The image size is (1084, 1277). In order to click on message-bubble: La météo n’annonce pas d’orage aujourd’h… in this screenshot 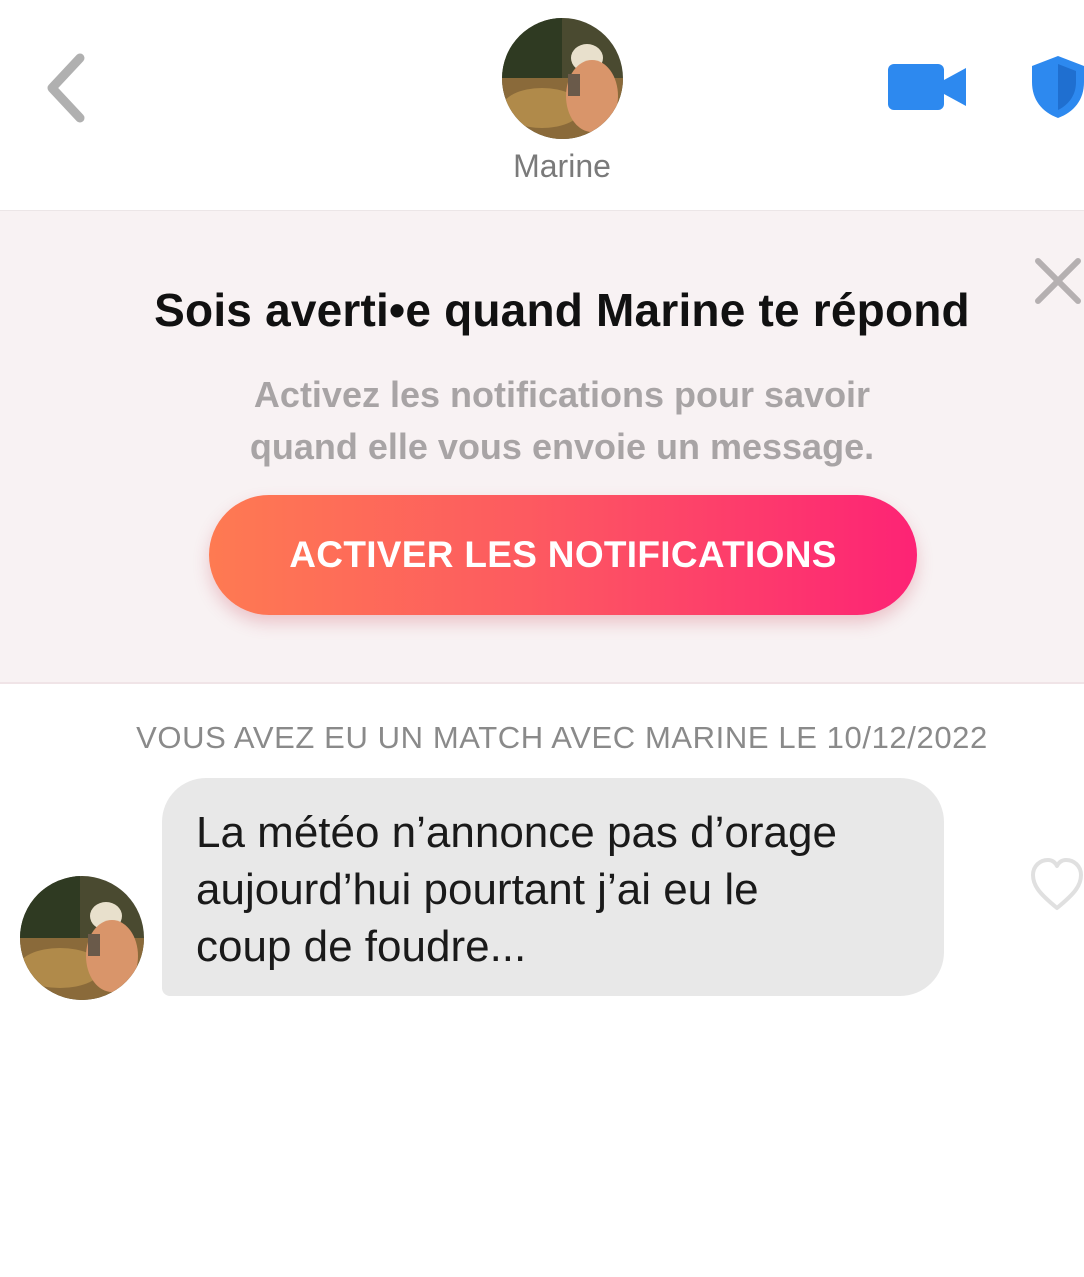, I will do `click(553, 887)`.